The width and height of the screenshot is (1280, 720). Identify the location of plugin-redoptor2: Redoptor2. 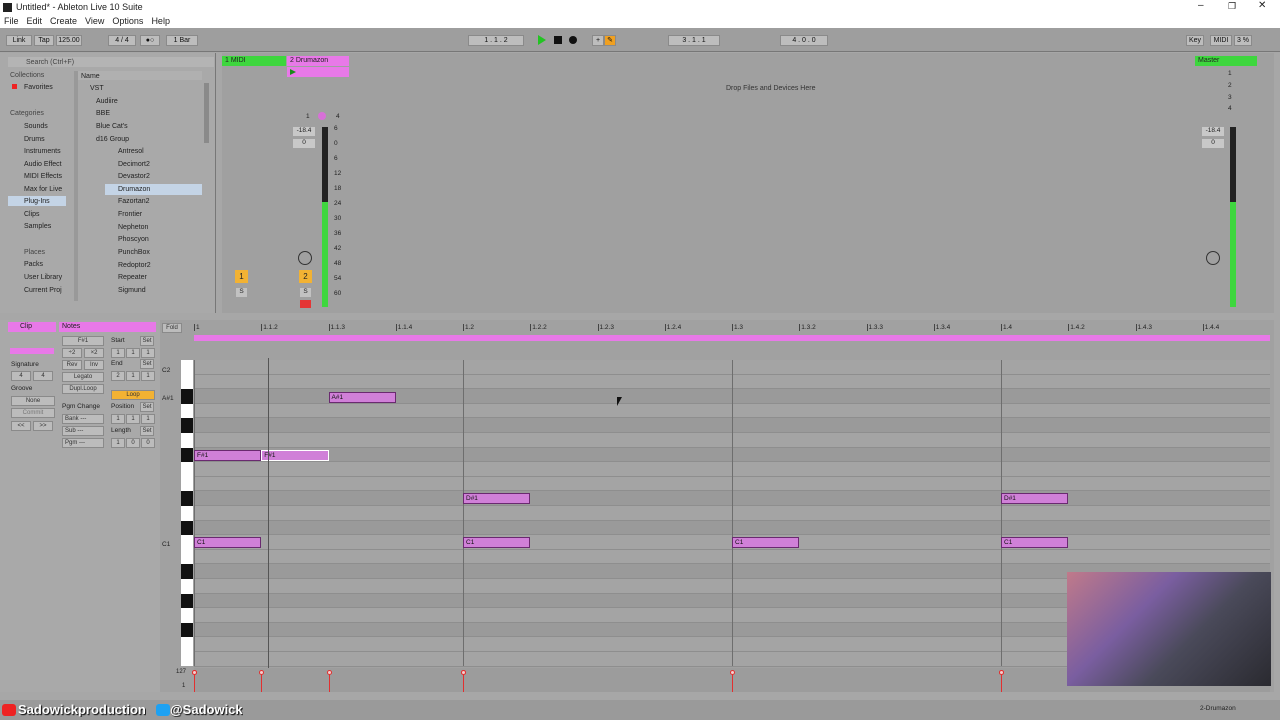
(134, 265).